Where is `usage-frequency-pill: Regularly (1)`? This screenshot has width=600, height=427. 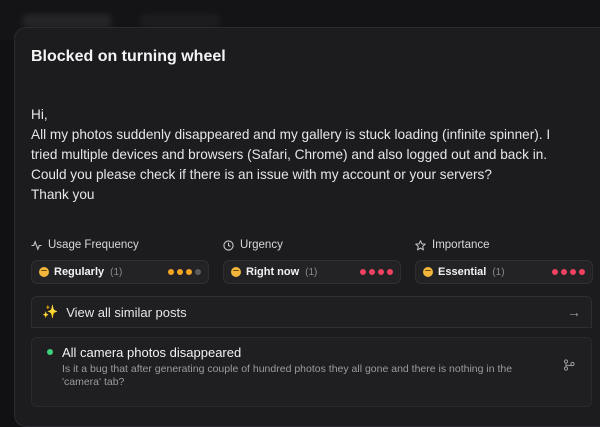 usage-frequency-pill: Regularly (1) is located at coordinates (120, 272).